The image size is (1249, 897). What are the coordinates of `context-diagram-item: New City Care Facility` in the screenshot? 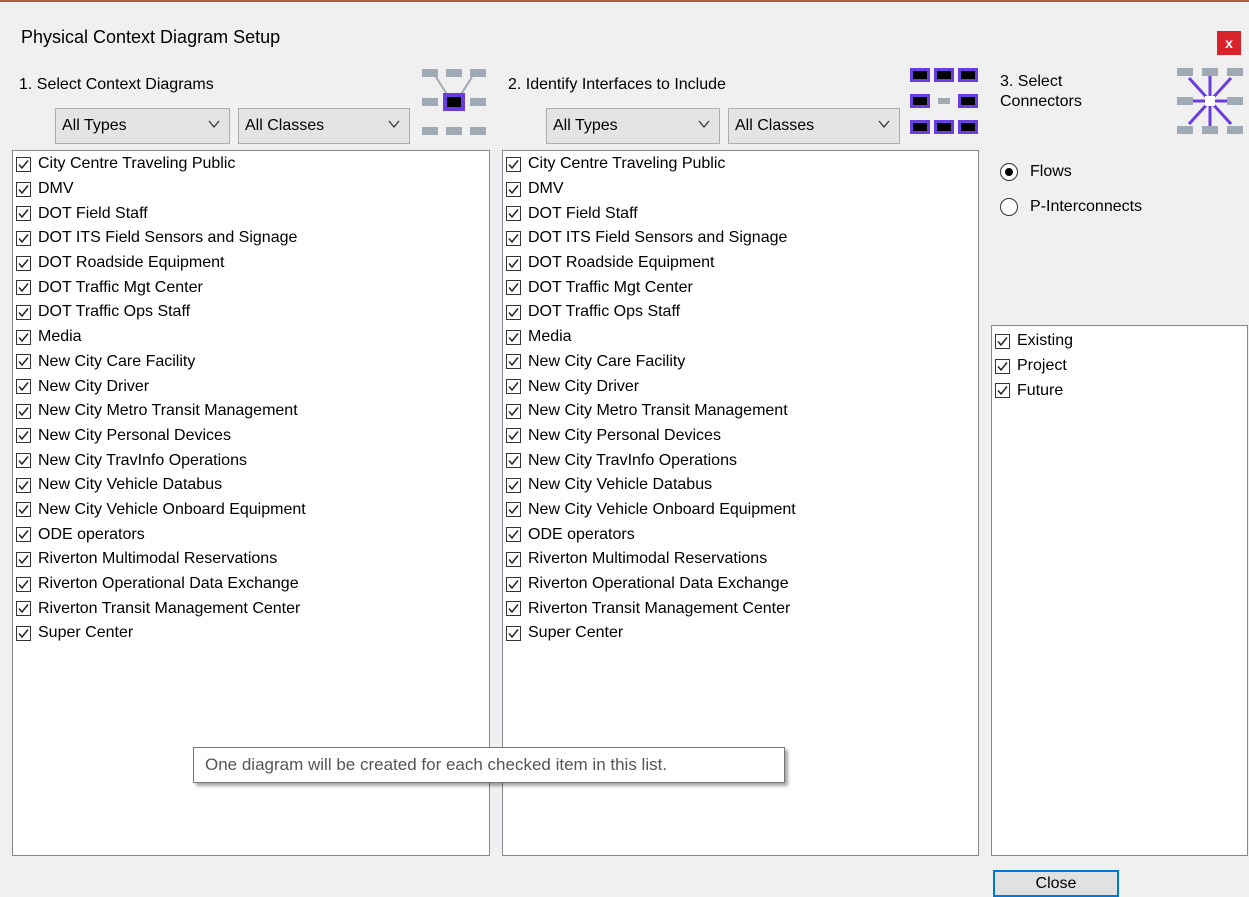 It's located at (251, 362).